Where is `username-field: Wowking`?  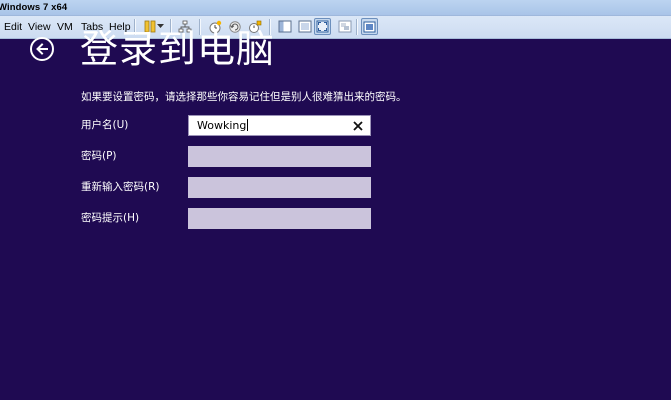
username-field: Wowking is located at coordinates (279, 125).